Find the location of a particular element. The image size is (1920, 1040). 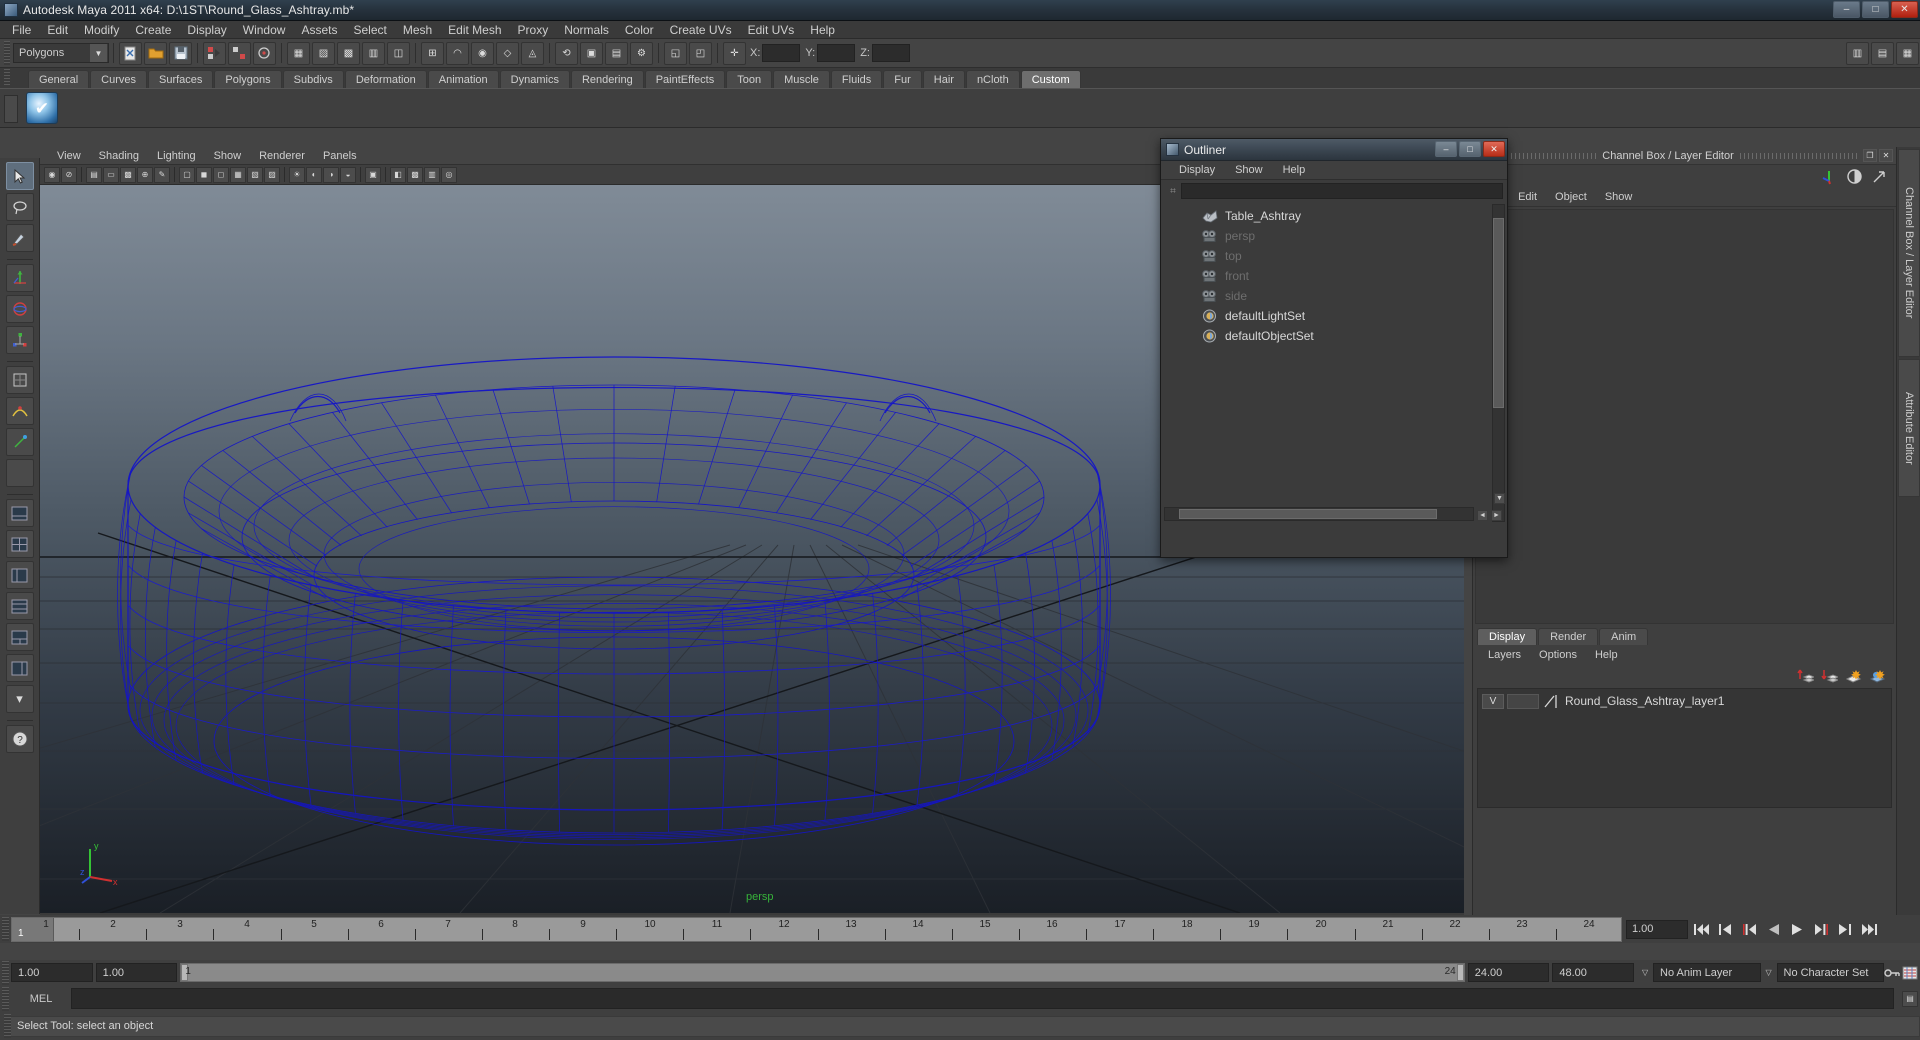

shelf-tab-fur: Fur is located at coordinates (902, 79).